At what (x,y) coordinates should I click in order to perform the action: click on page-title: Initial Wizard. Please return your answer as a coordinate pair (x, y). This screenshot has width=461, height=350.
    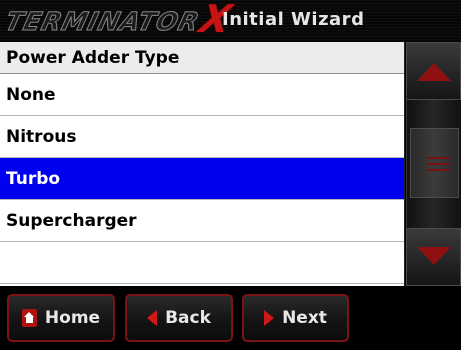
    Looking at the image, I should click on (293, 19).